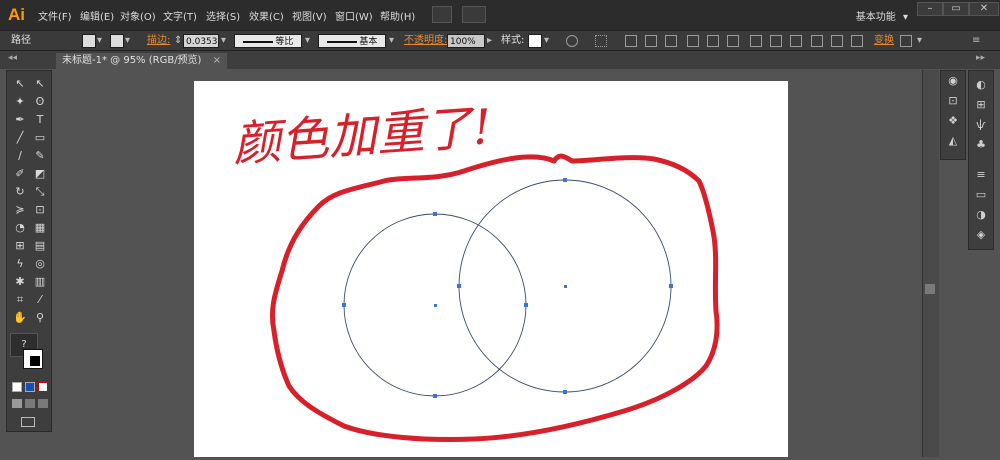 This screenshot has height=460, width=1000. Describe the element at coordinates (352, 41) in the screenshot. I see `brush-definition: 基本` at that location.